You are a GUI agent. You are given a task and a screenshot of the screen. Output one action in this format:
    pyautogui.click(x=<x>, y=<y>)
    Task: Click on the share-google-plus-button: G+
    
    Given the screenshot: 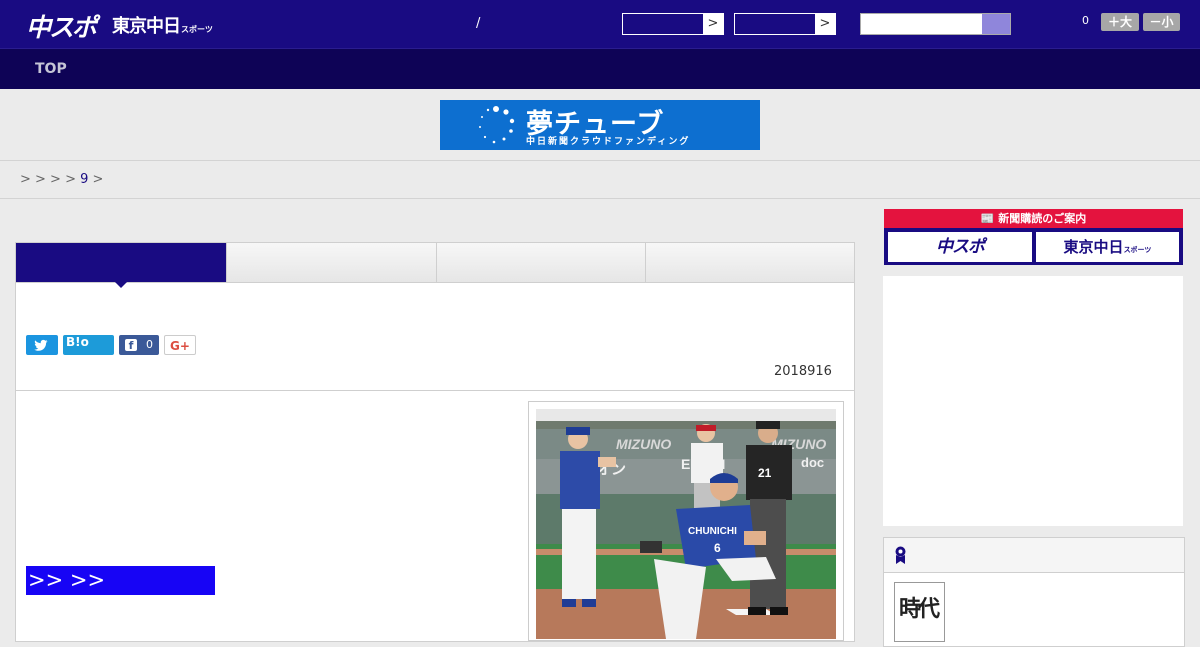 What is the action you would take?
    pyautogui.click(x=180, y=345)
    